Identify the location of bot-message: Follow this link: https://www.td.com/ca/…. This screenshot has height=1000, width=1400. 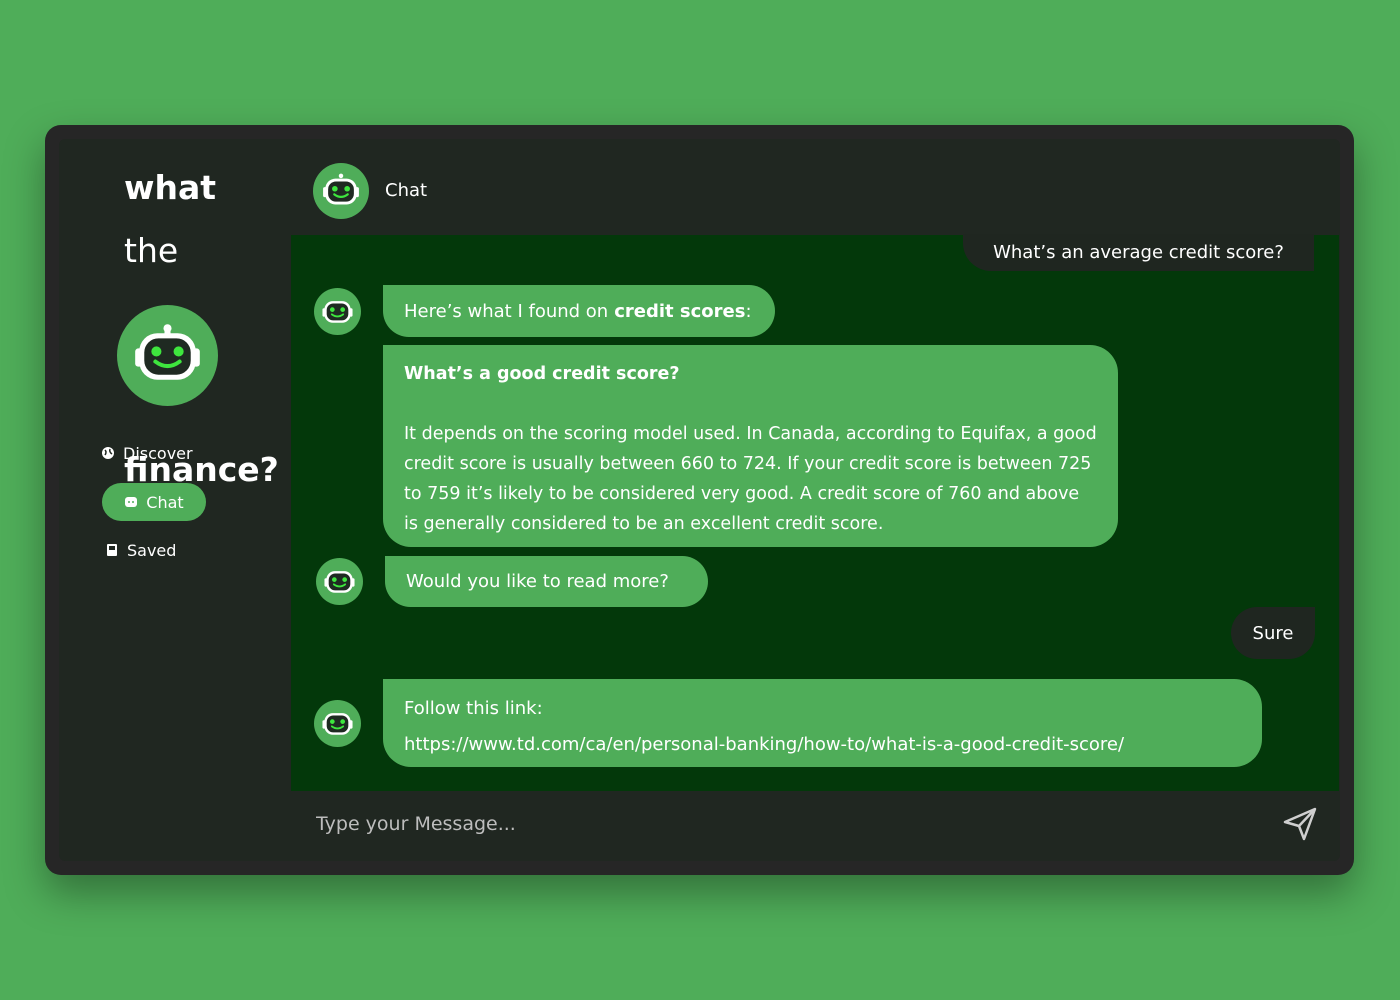
(822, 723).